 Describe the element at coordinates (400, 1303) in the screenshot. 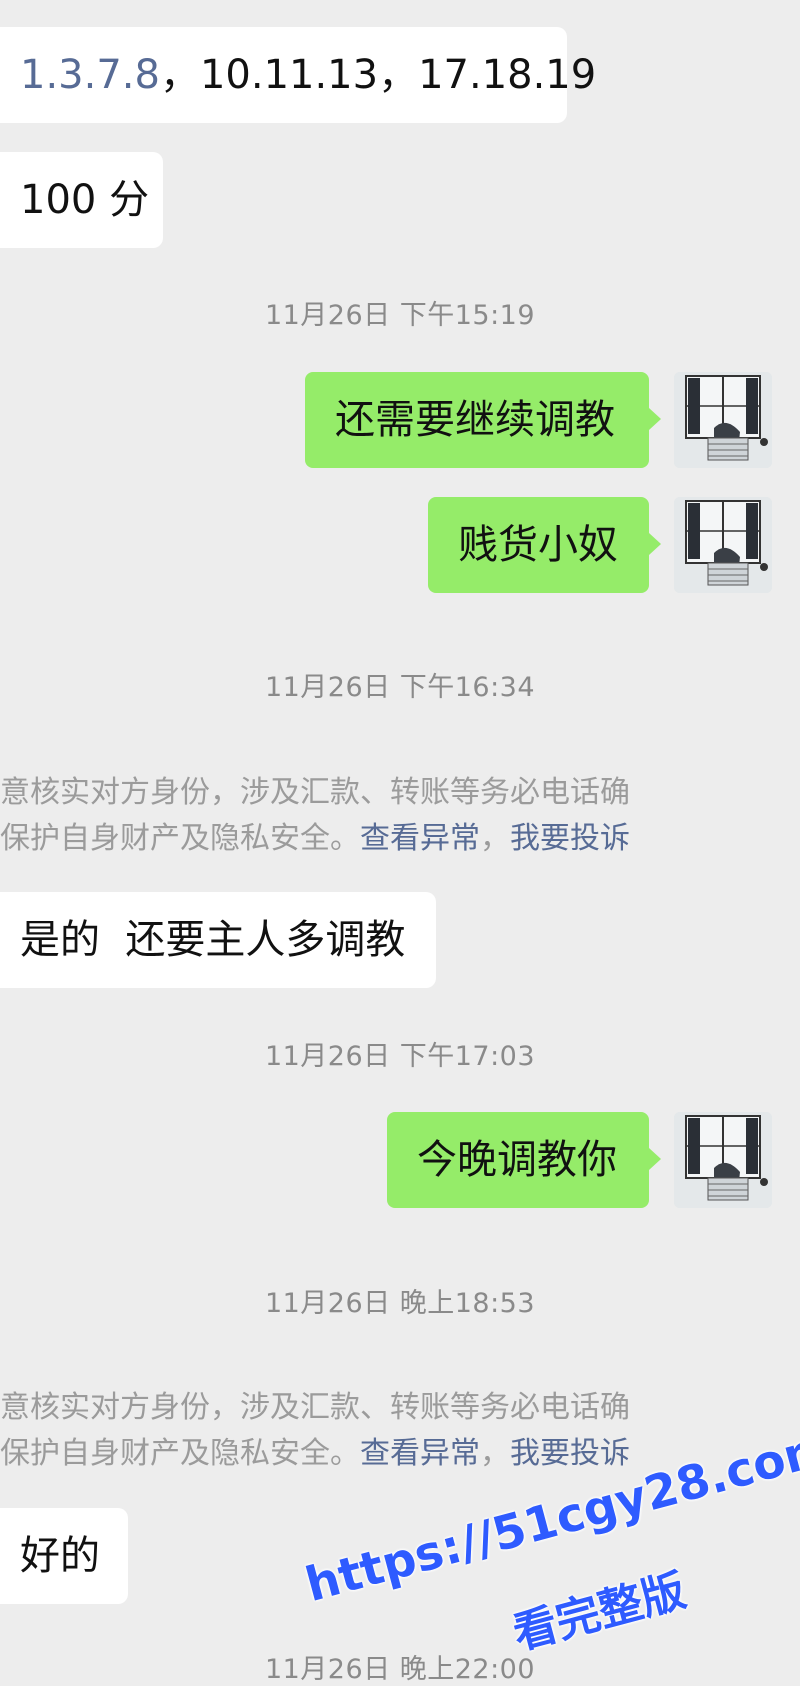

I see `timestamp: 11月26日 晚上18:53` at that location.